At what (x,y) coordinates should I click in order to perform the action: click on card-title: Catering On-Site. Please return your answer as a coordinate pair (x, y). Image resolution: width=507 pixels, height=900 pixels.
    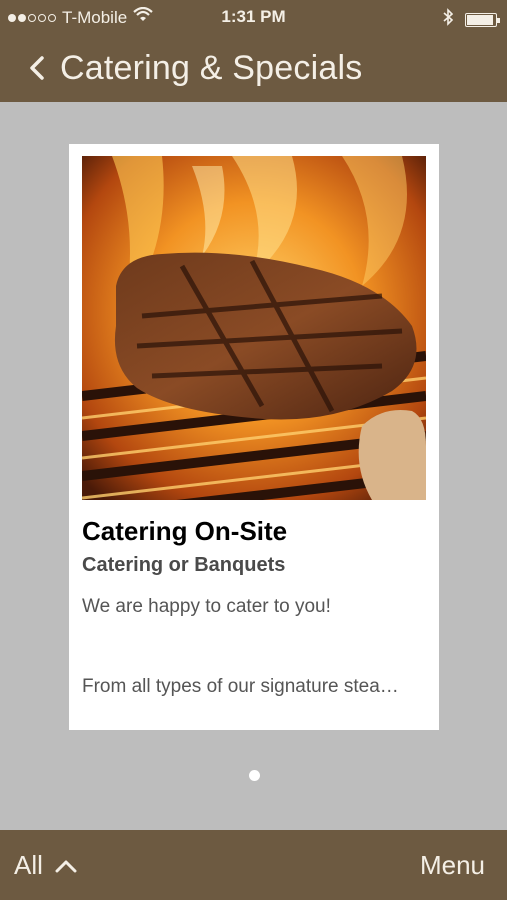
    Looking at the image, I should click on (185, 531).